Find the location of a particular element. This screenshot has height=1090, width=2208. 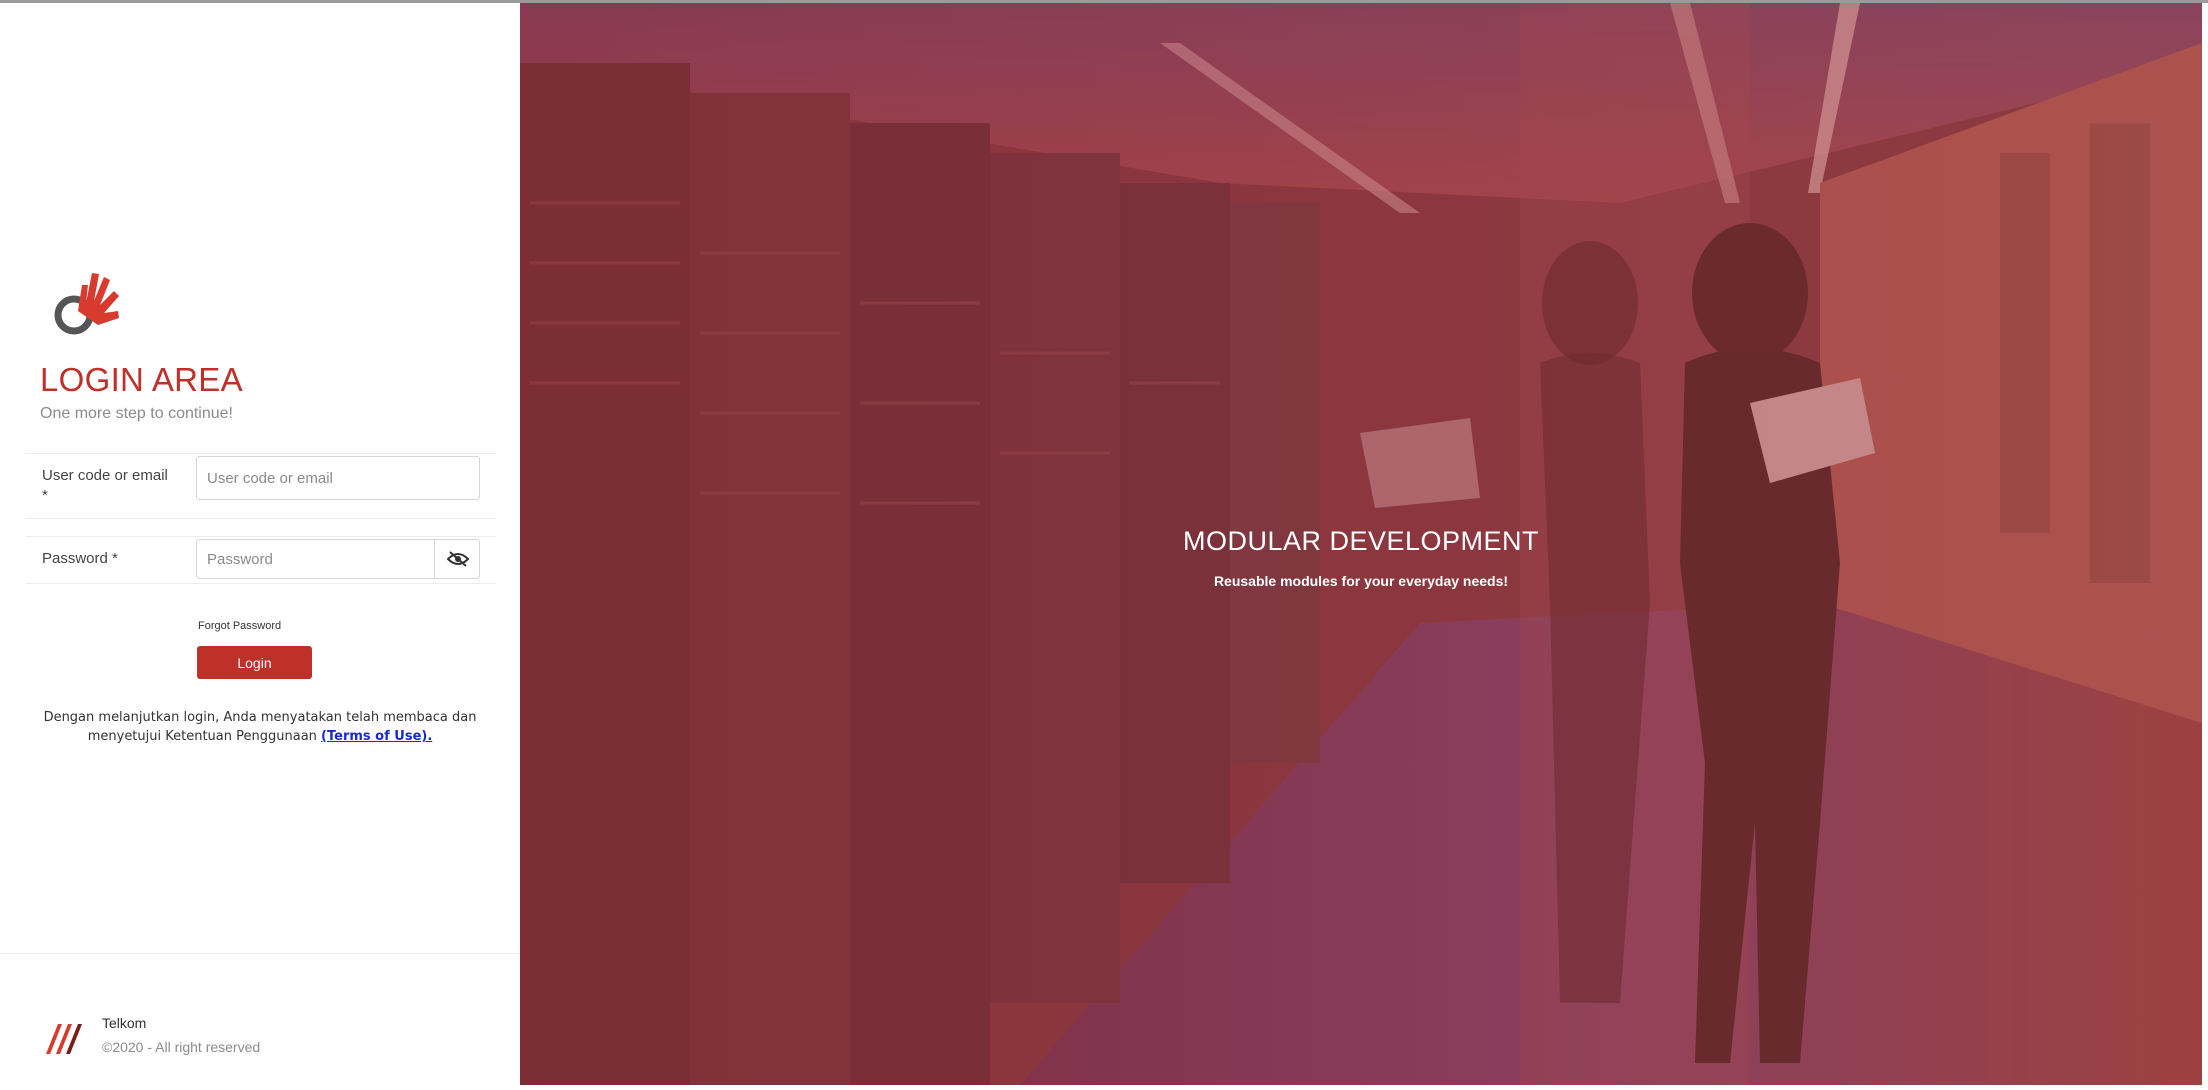

user-field-label: User code or email * is located at coordinates (122, 486).